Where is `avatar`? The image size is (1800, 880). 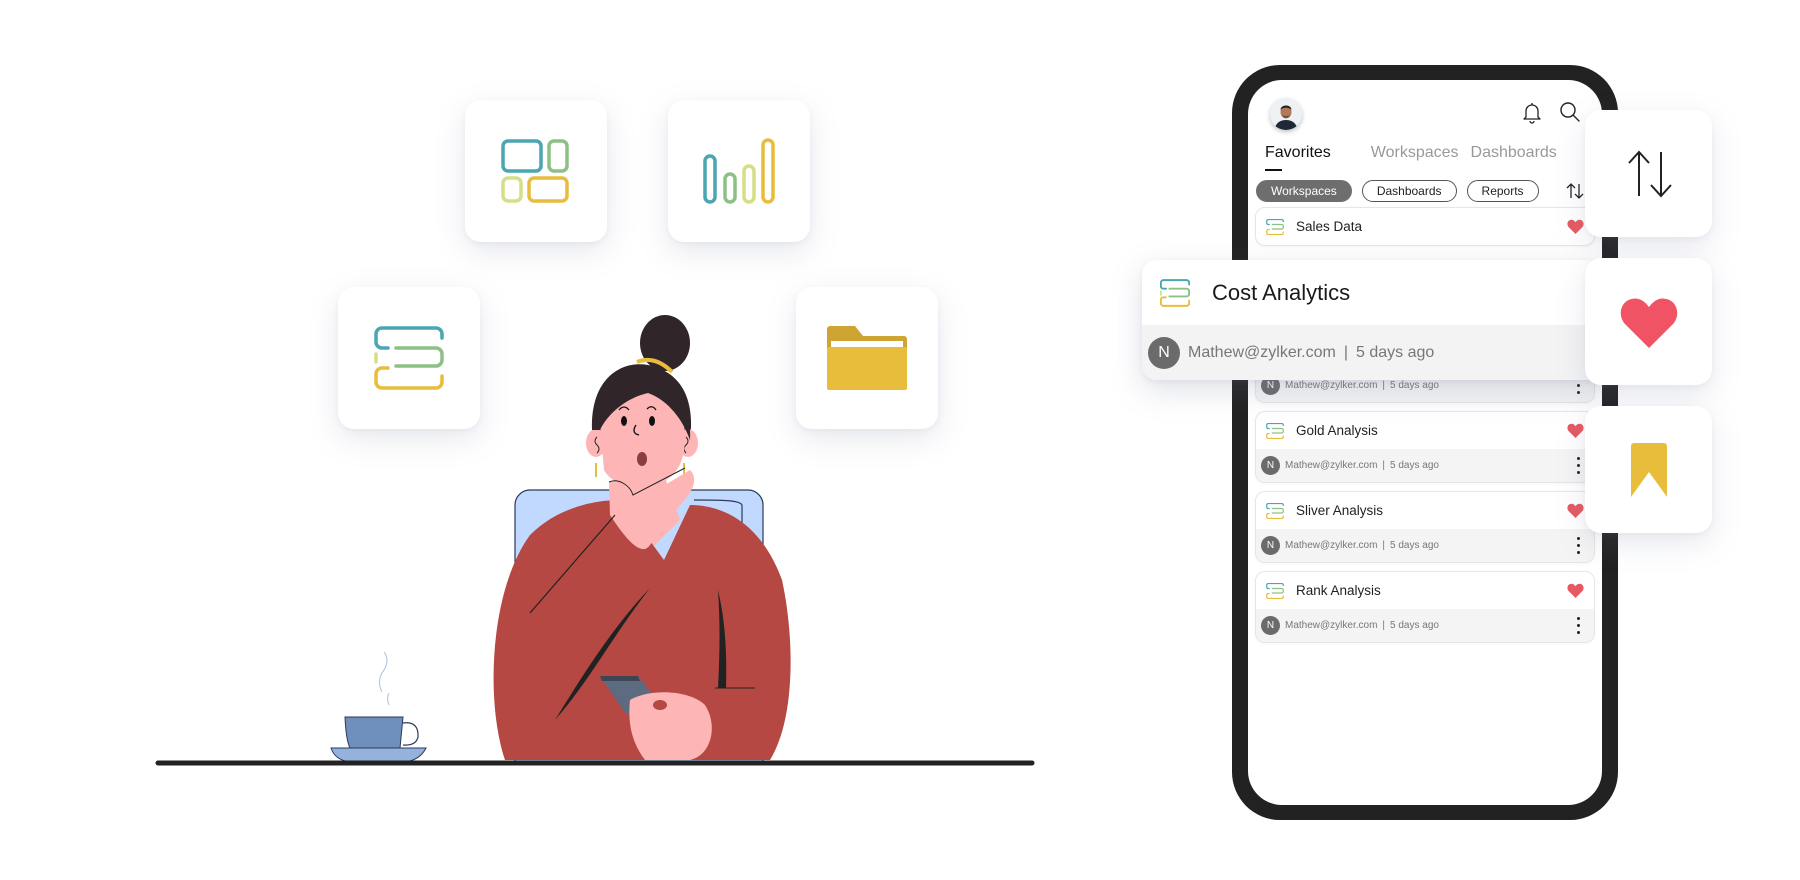 avatar is located at coordinates (1286, 114).